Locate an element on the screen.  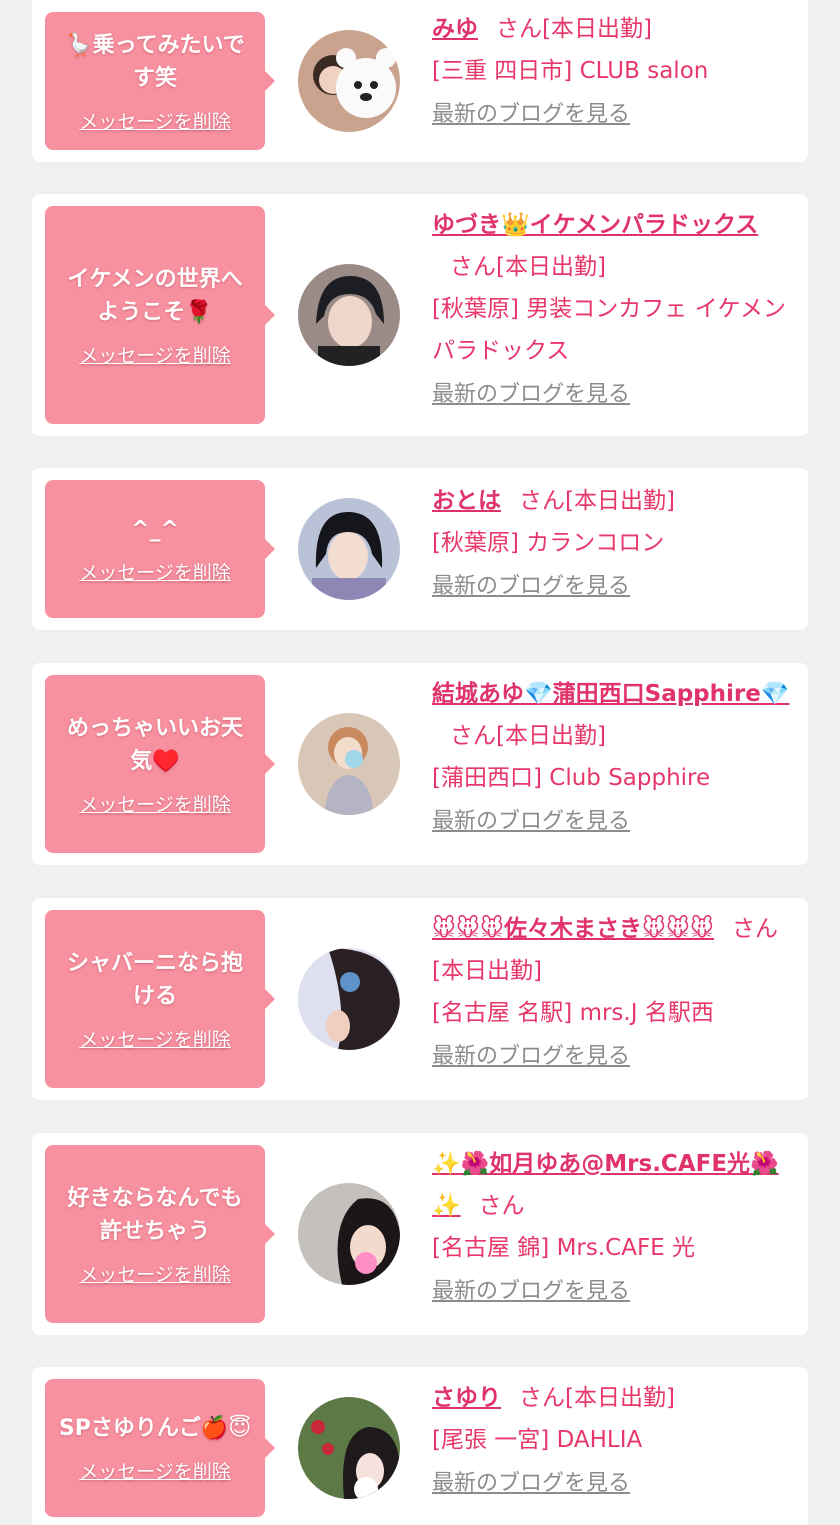
message-text: 🪿乗ってみたいです笑 is located at coordinates (155, 61).